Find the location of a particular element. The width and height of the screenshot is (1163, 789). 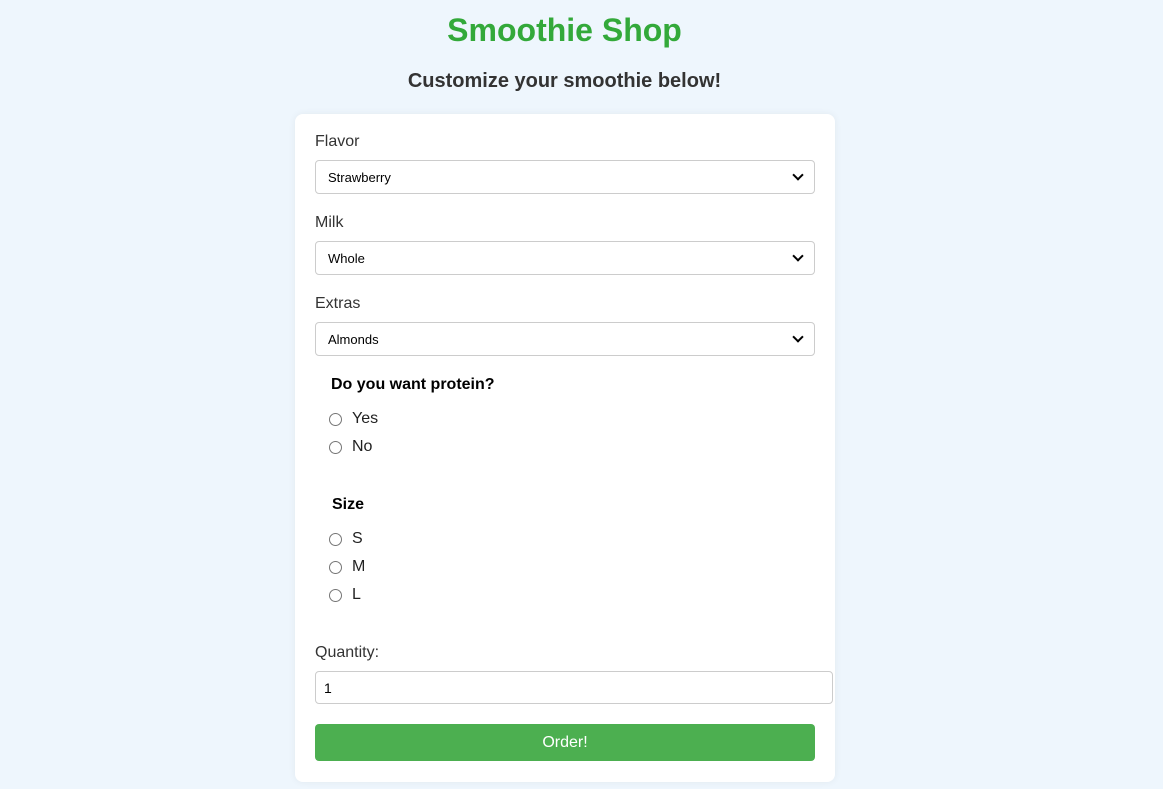

order-button: Order! is located at coordinates (565, 742).